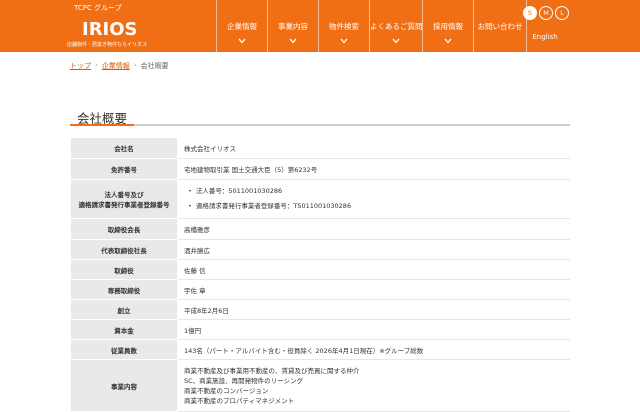  I want to click on row-value: 高橋雅彦, so click(373, 229).